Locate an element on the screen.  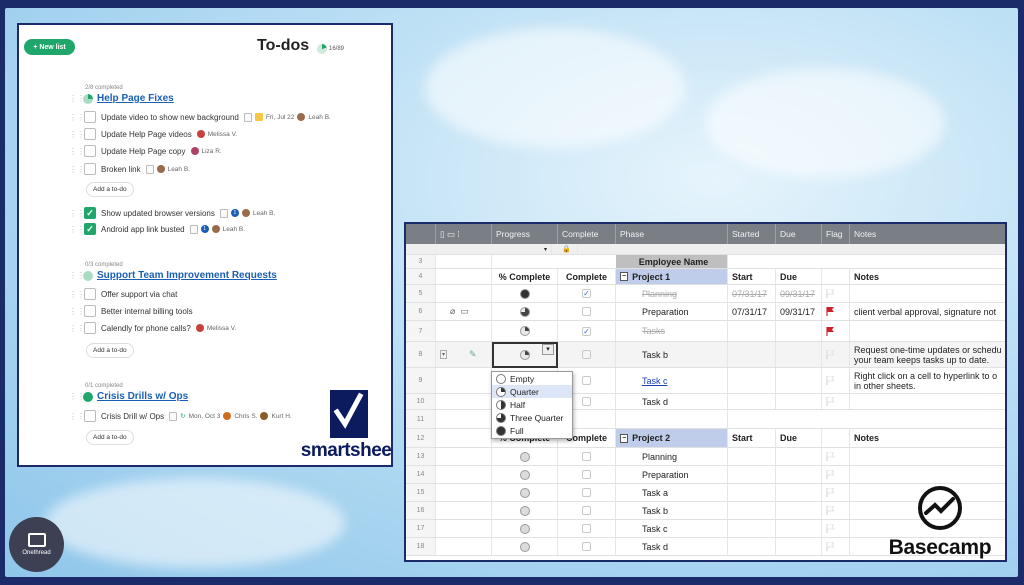
project-row-cell: − Project 1 is located at coordinates (672, 276).